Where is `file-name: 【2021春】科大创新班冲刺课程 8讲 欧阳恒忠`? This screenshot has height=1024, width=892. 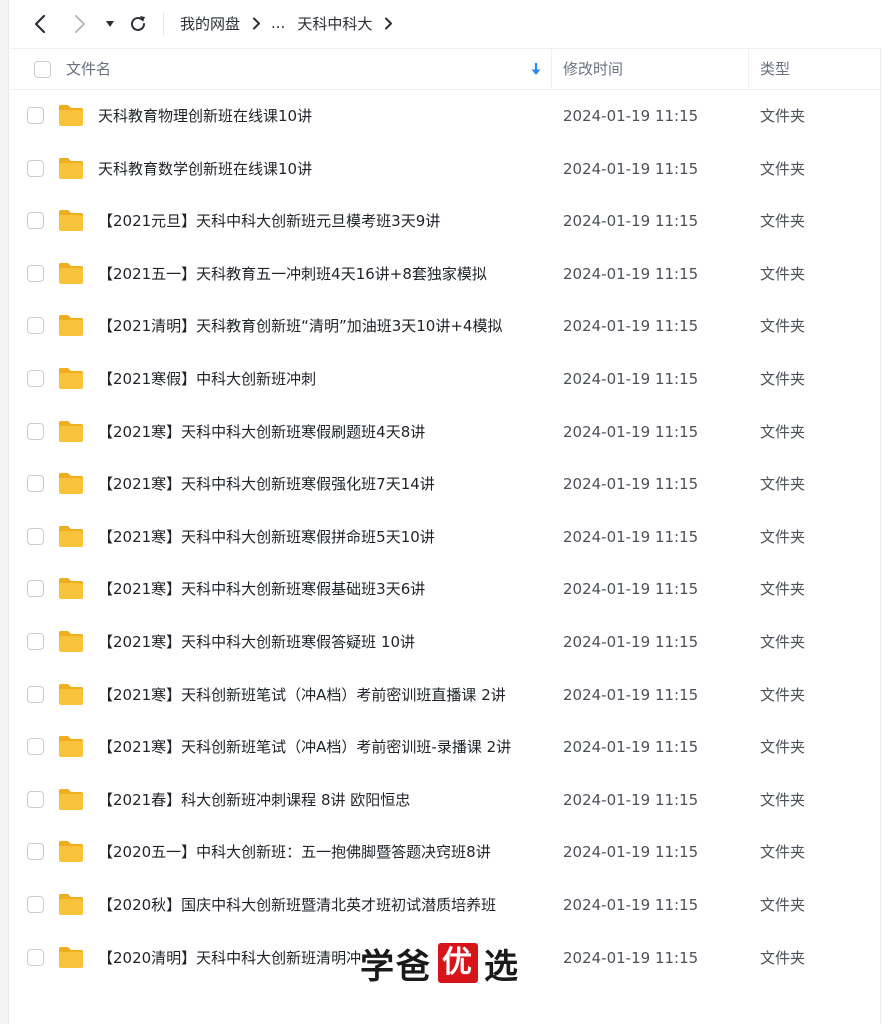
file-name: 【2021春】科大创新班冲刺课程 8讲 欧阳恒忠 is located at coordinates (254, 800).